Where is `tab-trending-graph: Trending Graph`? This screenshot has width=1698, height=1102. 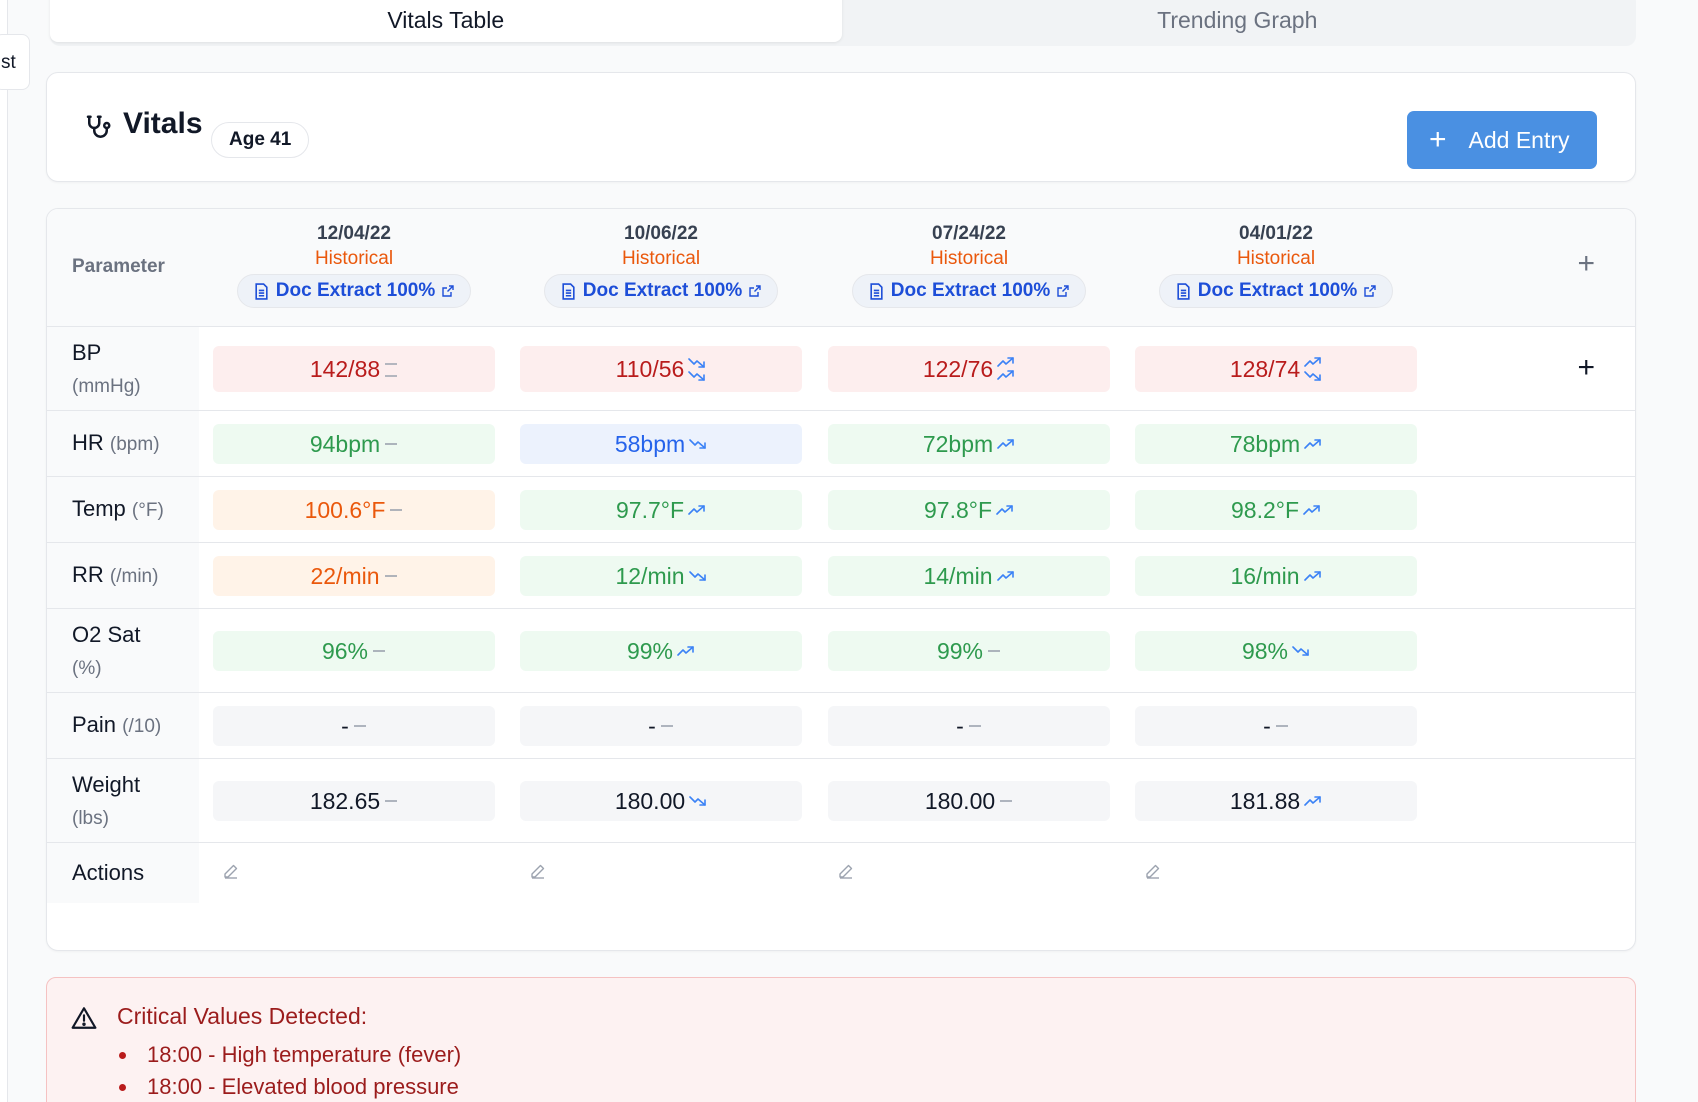 tab-trending-graph: Trending Graph is located at coordinates (1238, 21).